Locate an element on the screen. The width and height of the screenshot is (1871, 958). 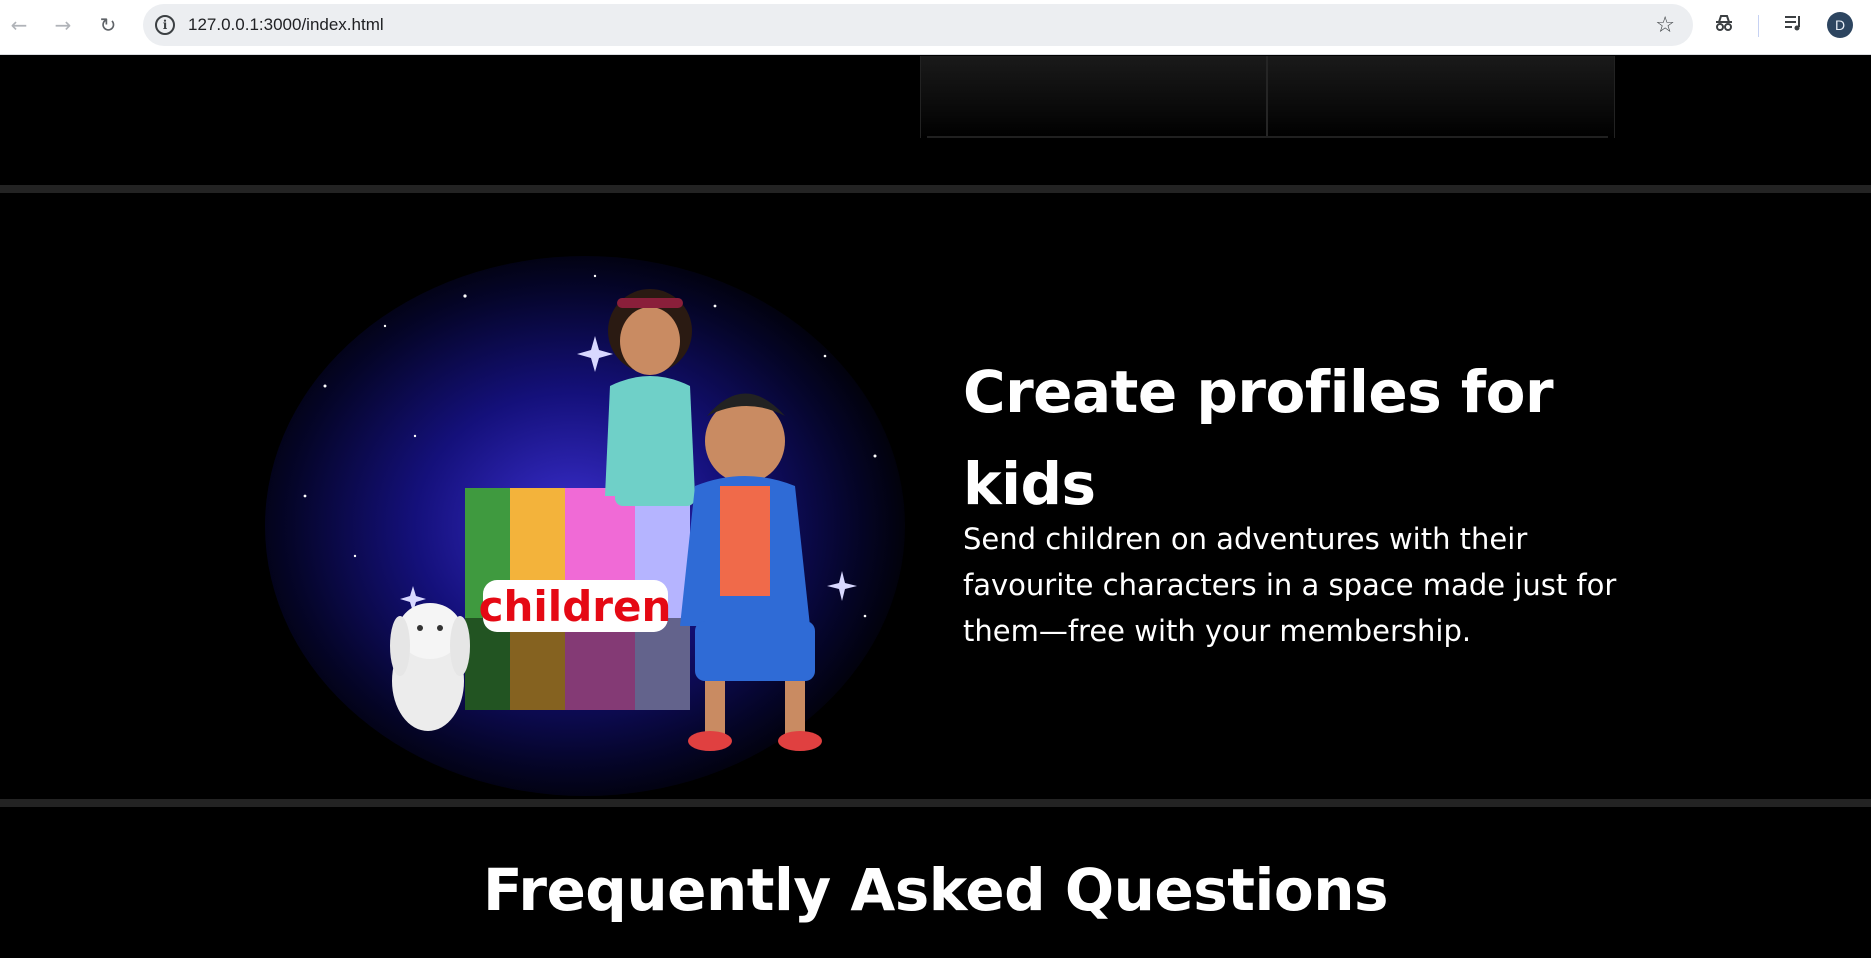
arrow-right-icon: → is located at coordinates (63, 25).